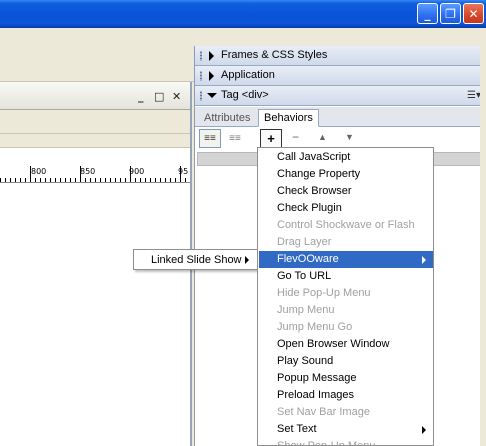  What do you see at coordinates (304, 276) in the screenshot?
I see `menu-item-label: Go To URL` at bounding box center [304, 276].